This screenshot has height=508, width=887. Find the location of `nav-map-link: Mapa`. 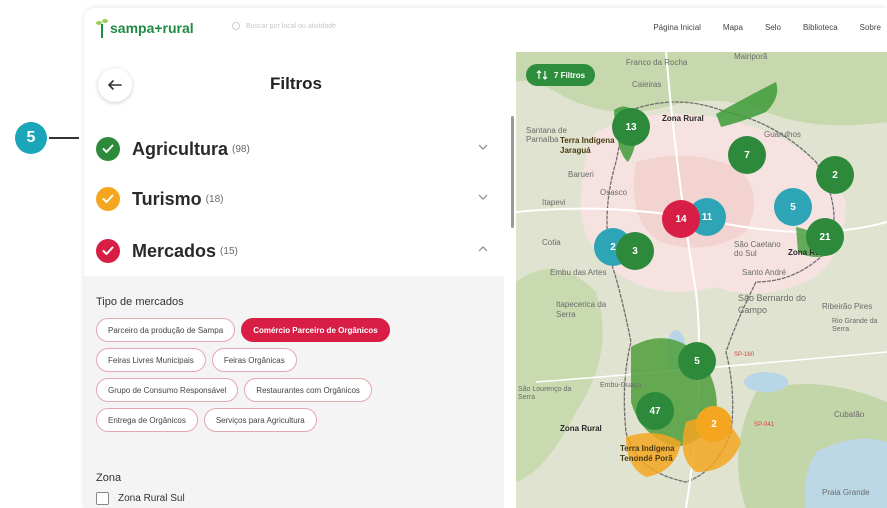

nav-map-link: Mapa is located at coordinates (733, 27).